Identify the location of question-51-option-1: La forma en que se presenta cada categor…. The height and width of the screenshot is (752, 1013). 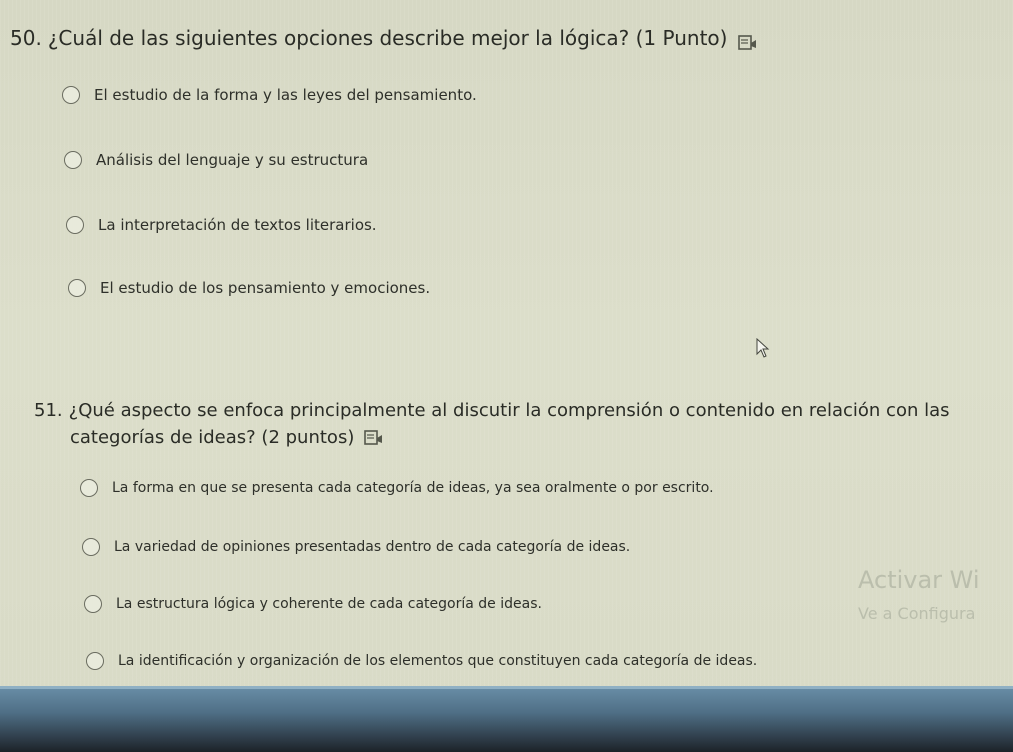
(397, 488).